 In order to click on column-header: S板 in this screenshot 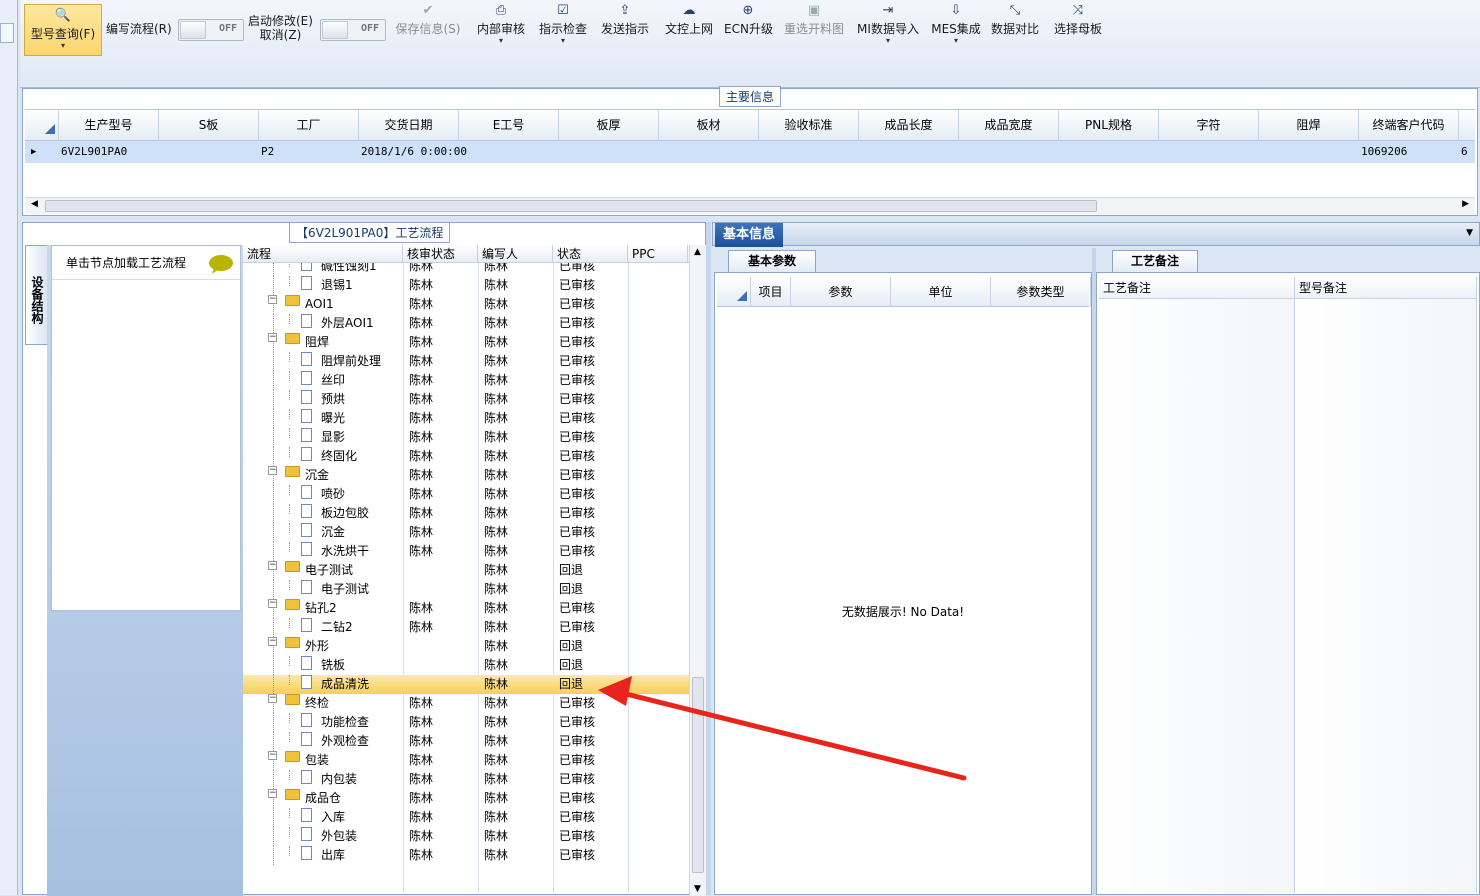, I will do `click(209, 125)`.